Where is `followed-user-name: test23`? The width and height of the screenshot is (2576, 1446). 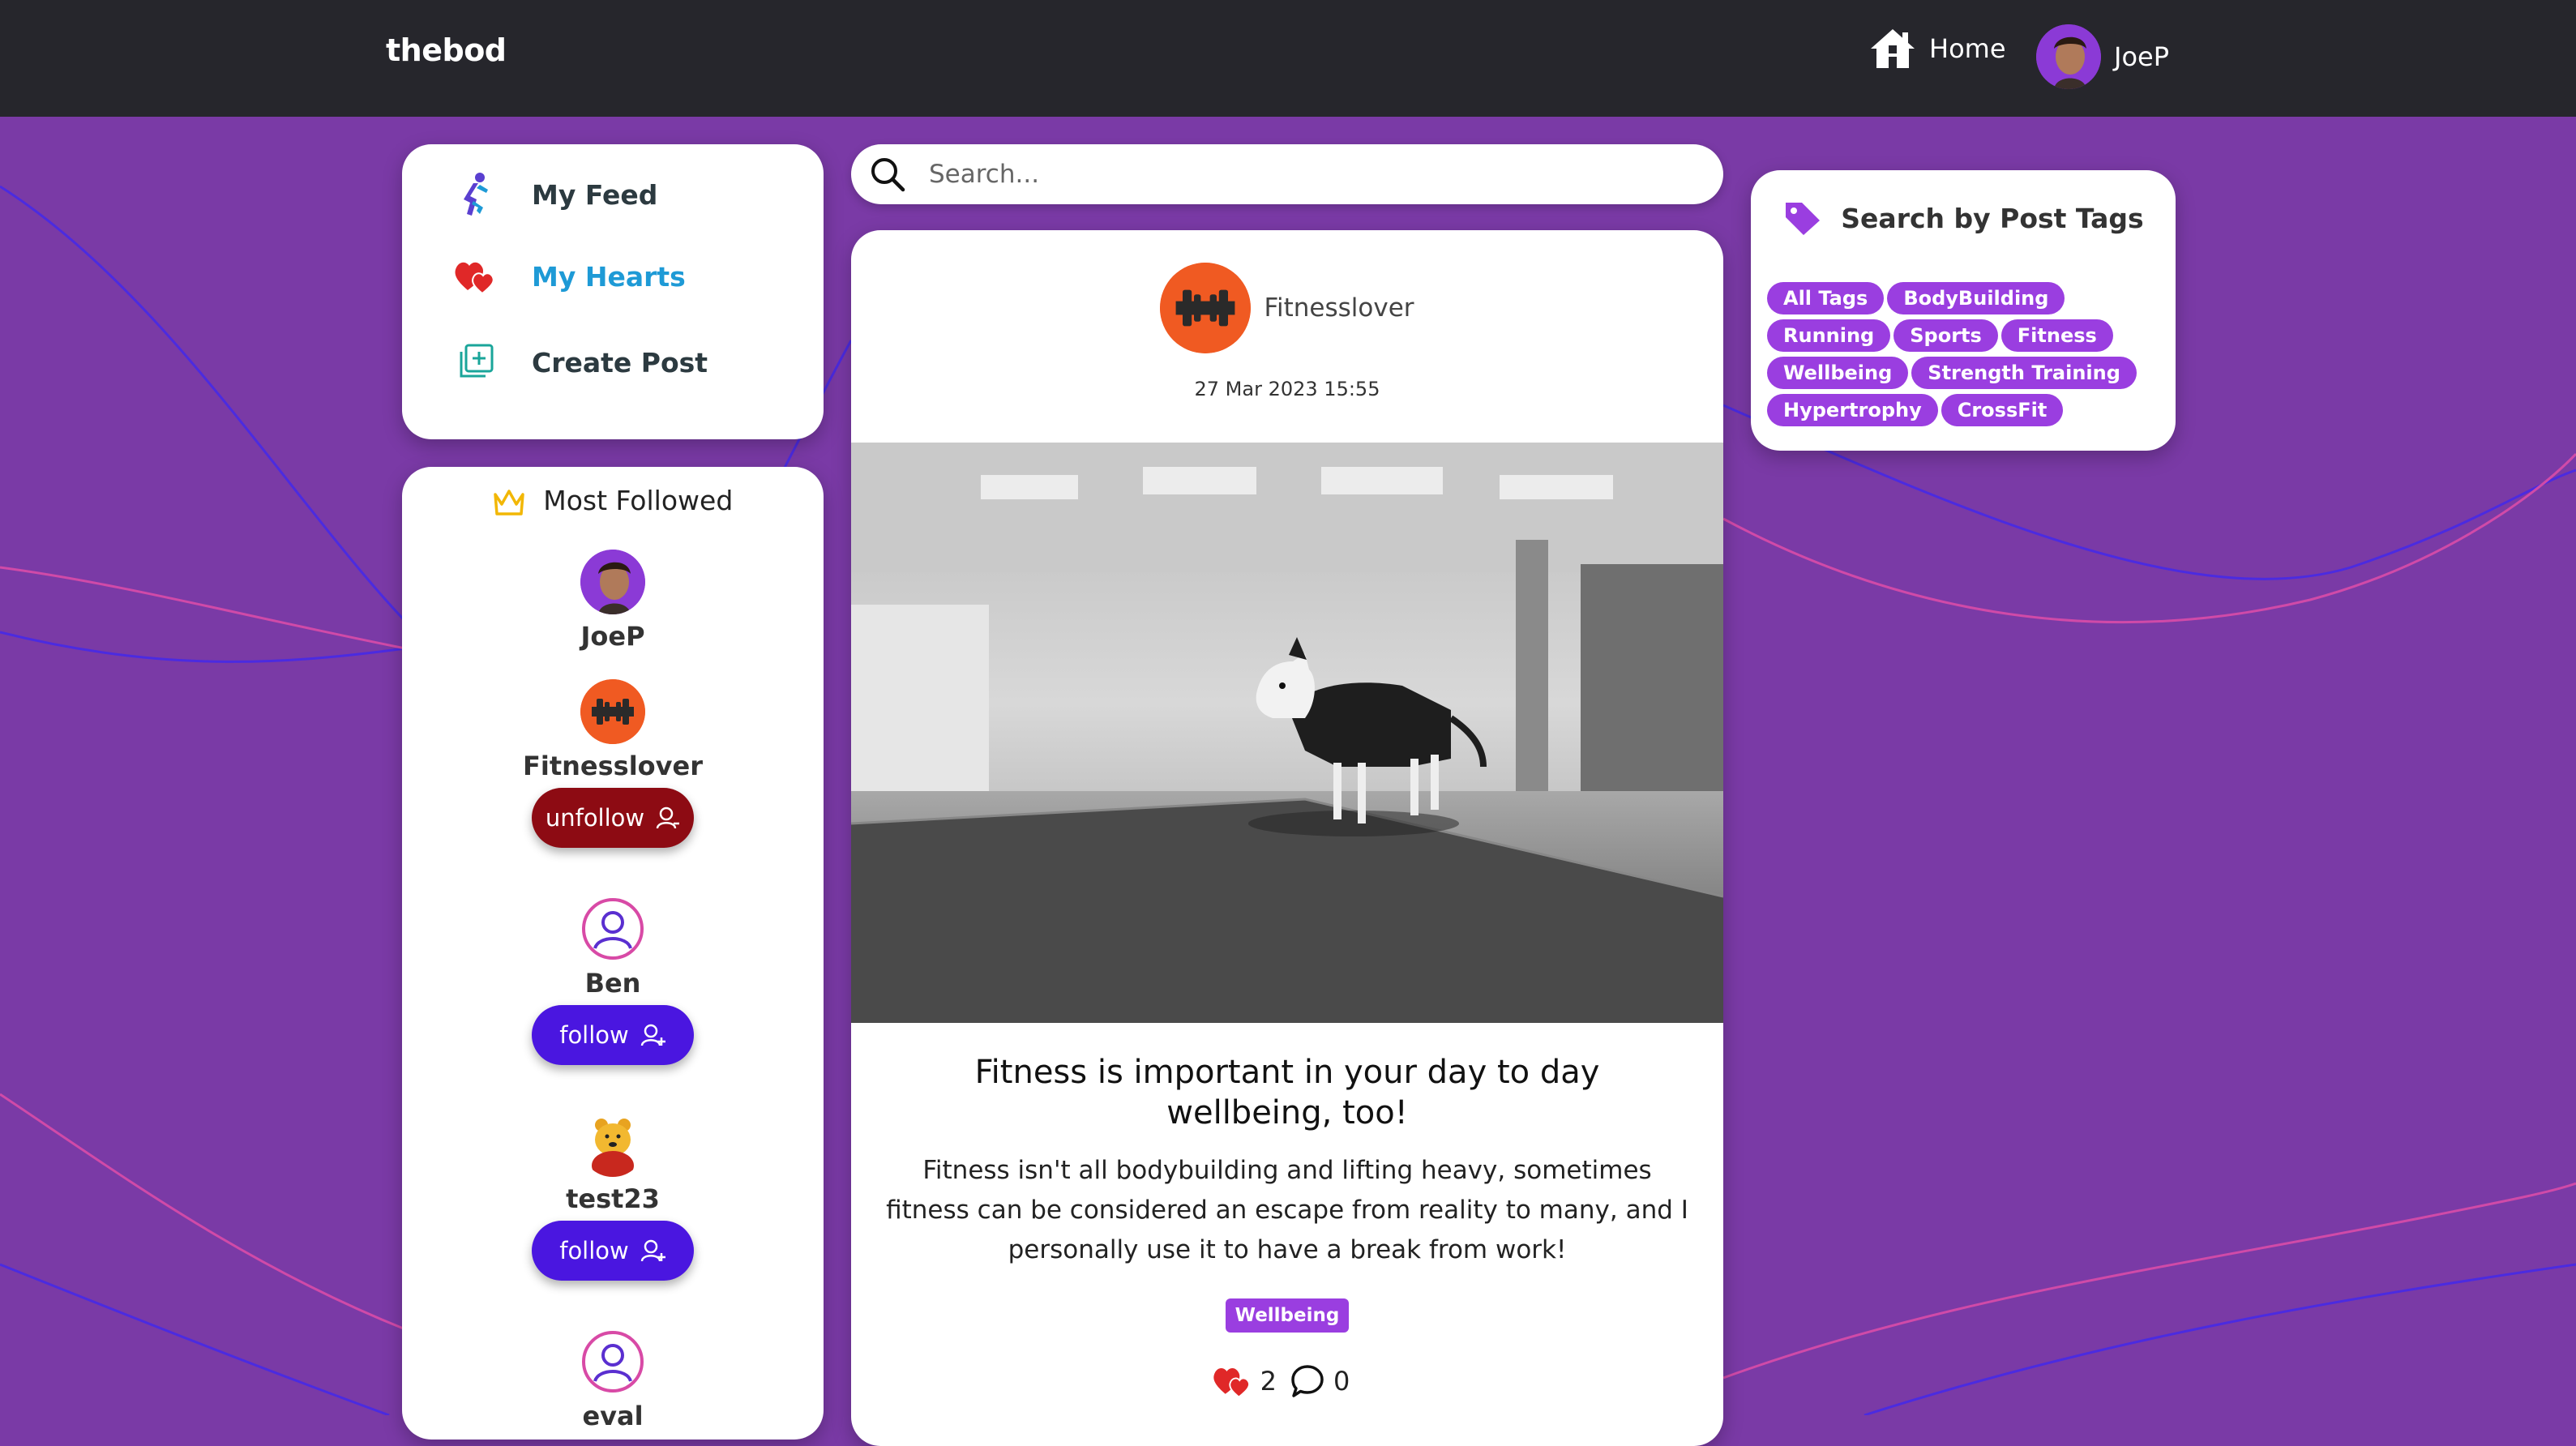
followed-user-name: test23 is located at coordinates (613, 1198).